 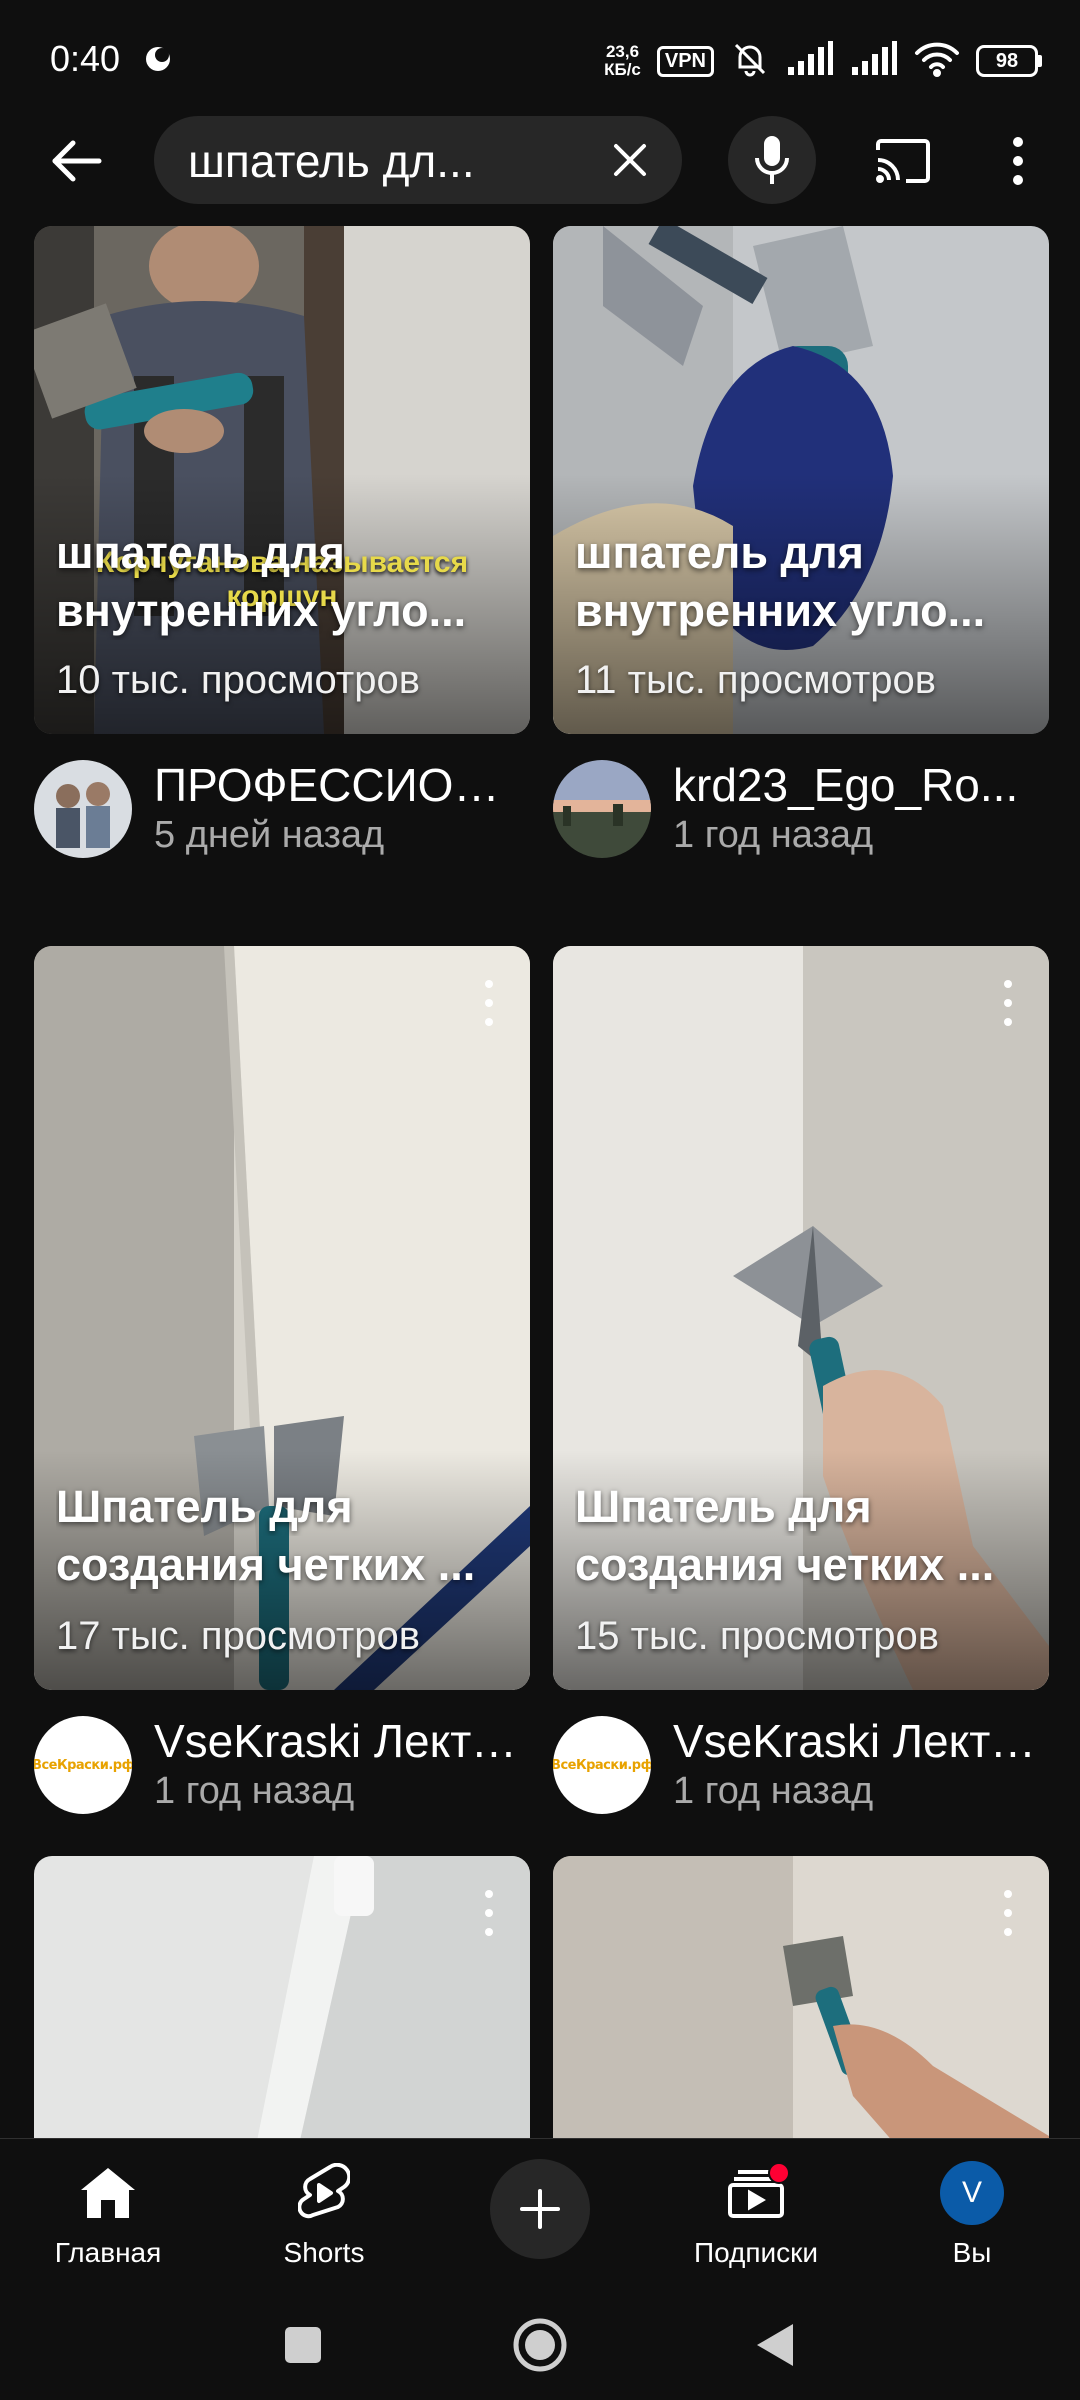 I want to click on close-icon, so click(x=630, y=160).